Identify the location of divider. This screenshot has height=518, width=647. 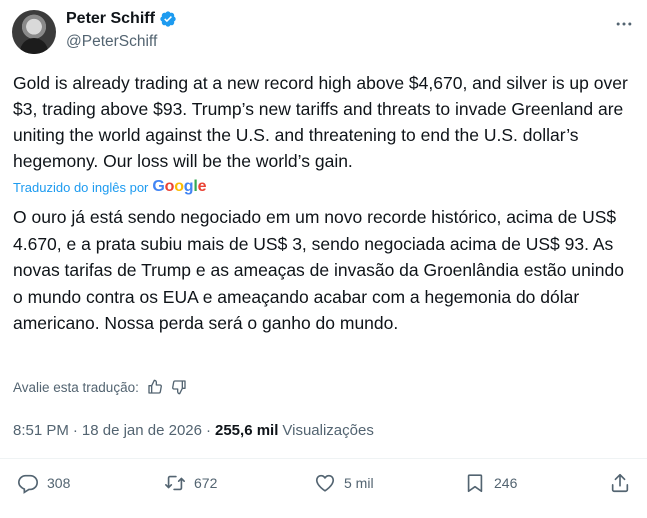
(323, 458).